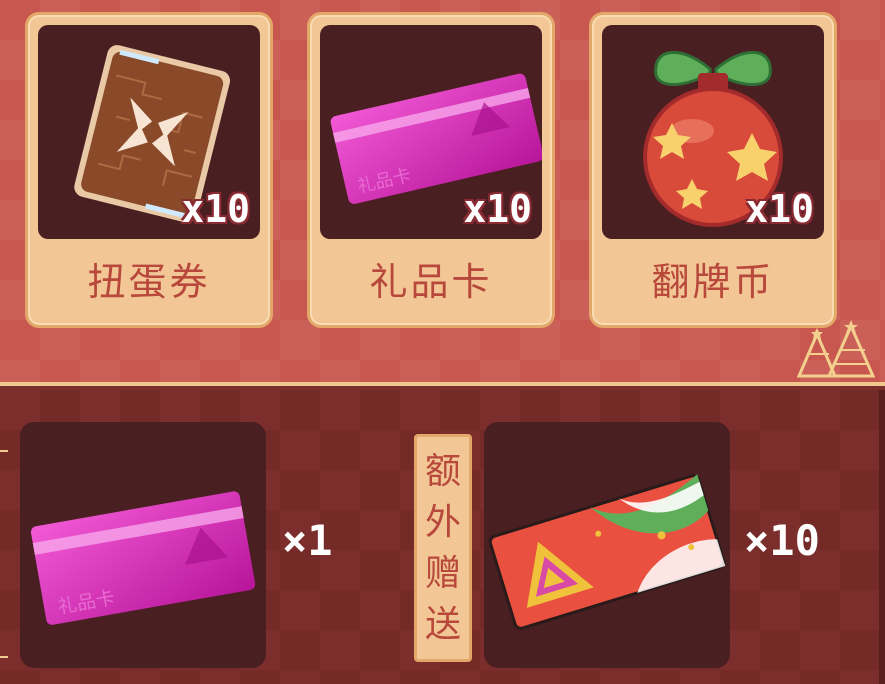 This screenshot has width=885, height=684. I want to click on bonus-tag: 额 外 赠 送, so click(443, 548).